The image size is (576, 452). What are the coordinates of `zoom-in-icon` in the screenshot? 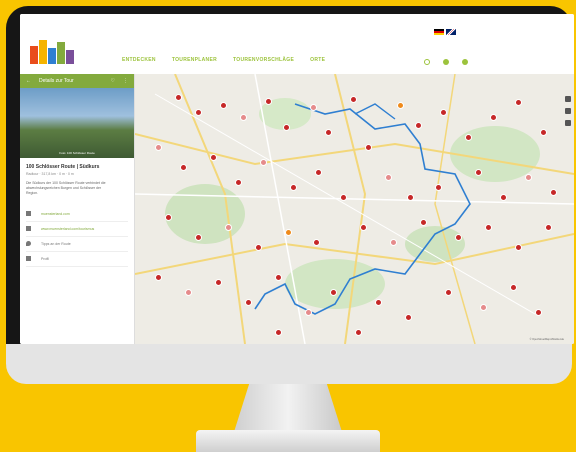 It's located at (568, 99).